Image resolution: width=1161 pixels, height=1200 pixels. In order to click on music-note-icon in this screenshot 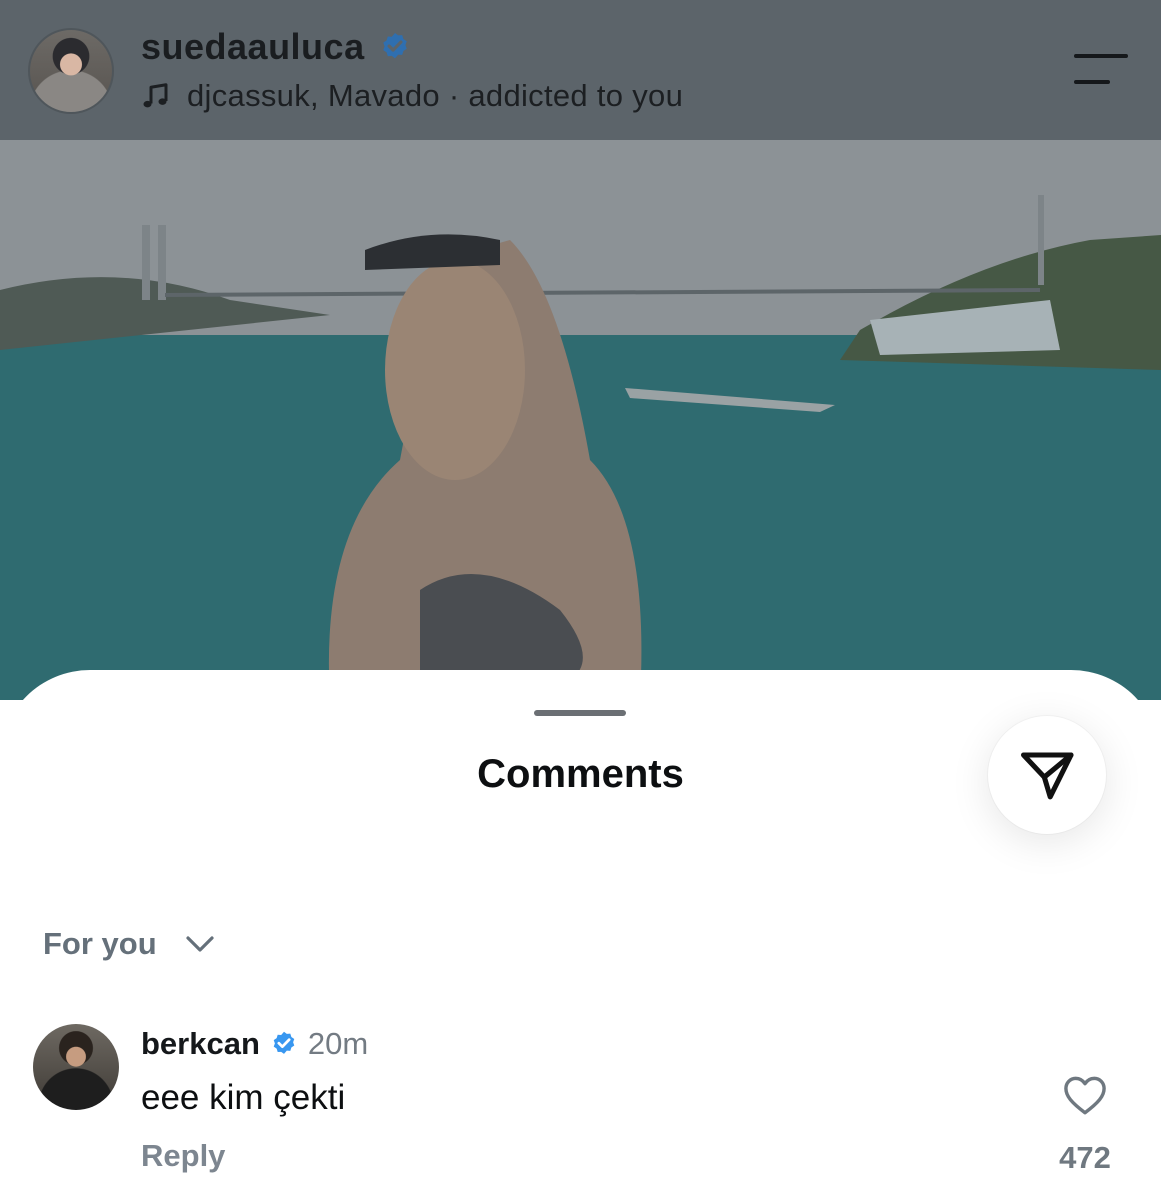, I will do `click(155, 95)`.